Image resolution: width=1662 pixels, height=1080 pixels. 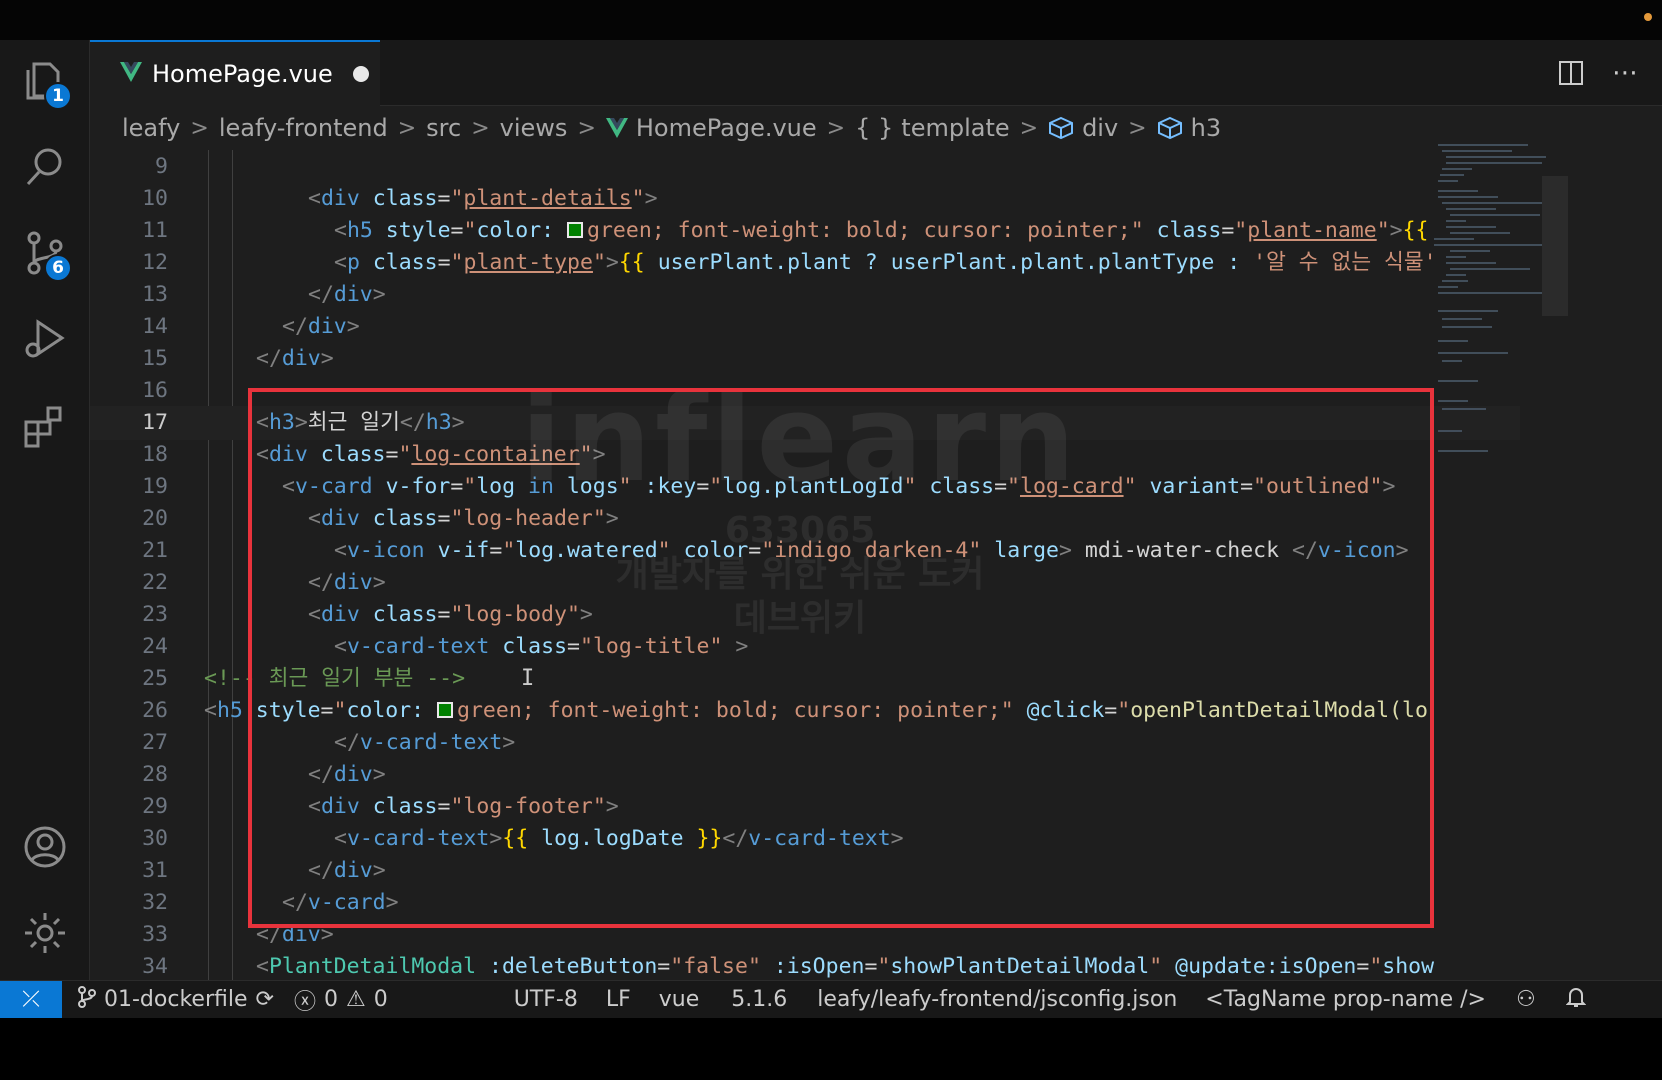 What do you see at coordinates (1490, 320) in the screenshot?
I see `minimap` at bounding box center [1490, 320].